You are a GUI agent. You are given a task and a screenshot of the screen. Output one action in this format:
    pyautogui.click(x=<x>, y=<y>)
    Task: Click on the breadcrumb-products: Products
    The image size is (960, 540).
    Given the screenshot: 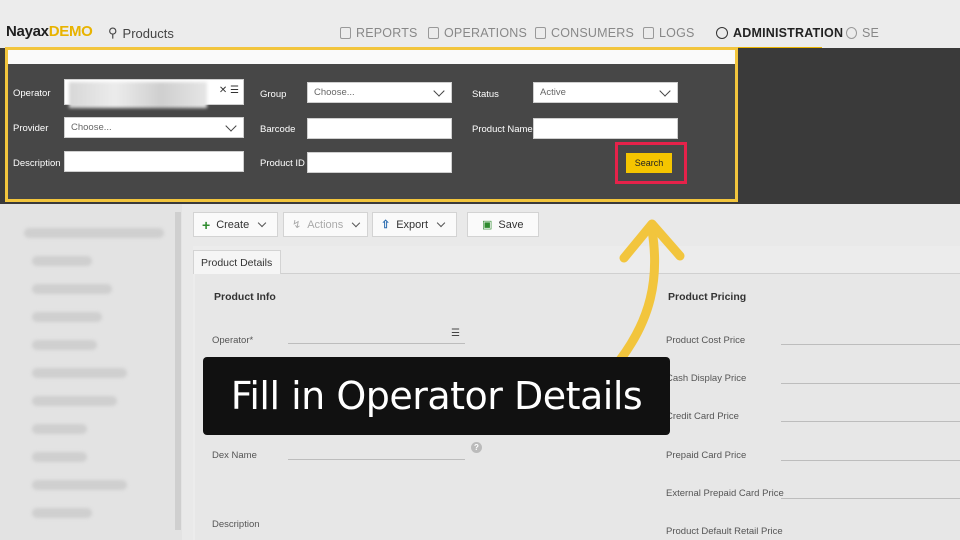 What is the action you would take?
    pyautogui.click(x=148, y=33)
    